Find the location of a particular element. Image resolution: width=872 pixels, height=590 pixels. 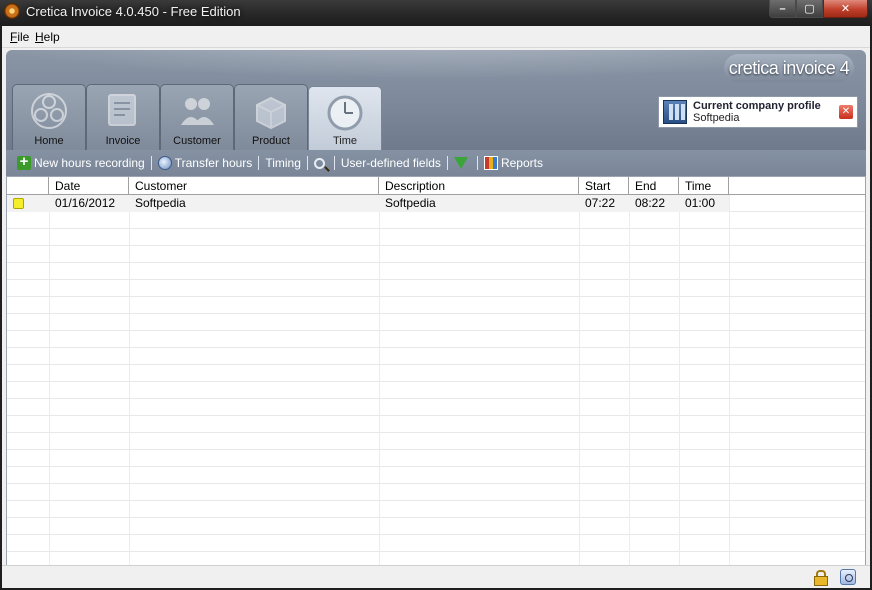

filter-button is located at coordinates (462, 163).